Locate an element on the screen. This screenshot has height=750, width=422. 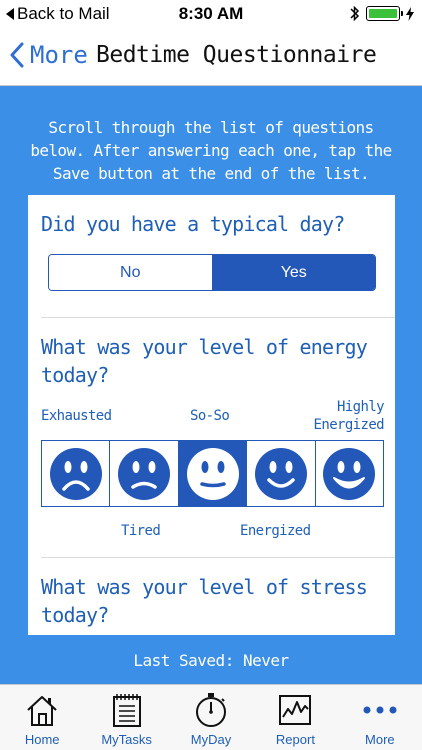
tab-home-label: Home is located at coordinates (42, 739).